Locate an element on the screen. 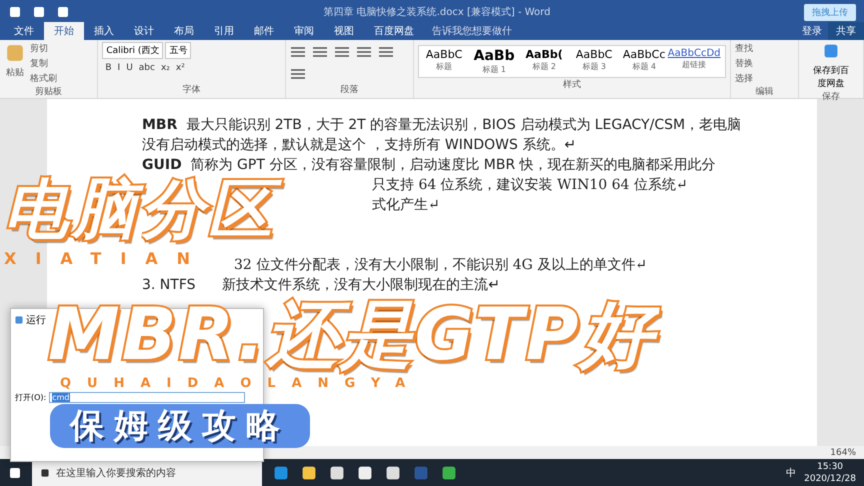  overlay-title: MBR.还是GTP好 is located at coordinates (356, 336).